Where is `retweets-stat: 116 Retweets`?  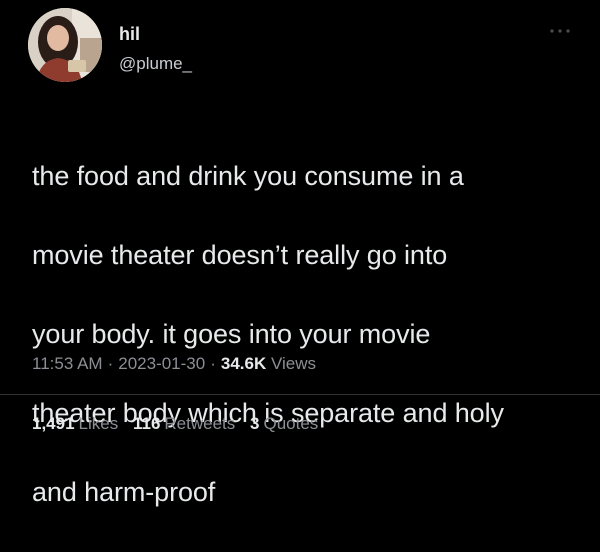
retweets-stat: 116 Retweets is located at coordinates (184, 423).